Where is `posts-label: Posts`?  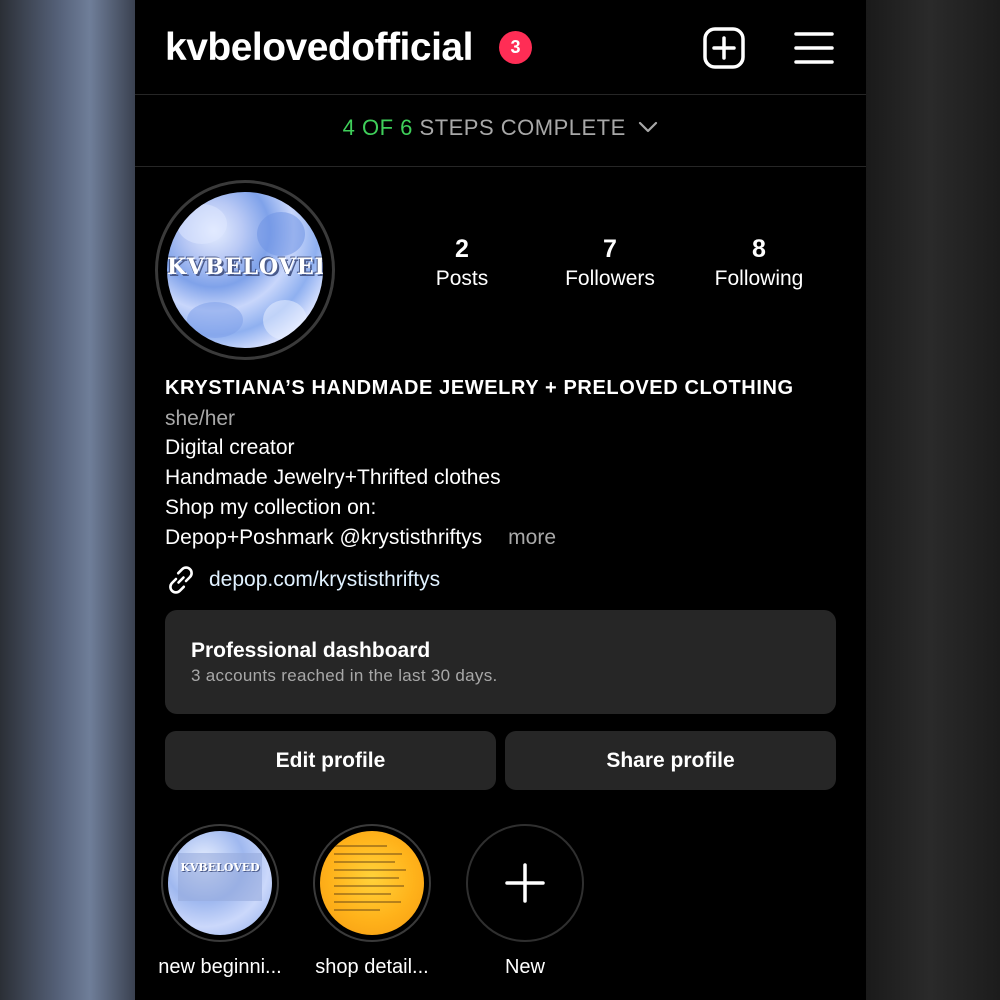
posts-label: Posts is located at coordinates (462, 278).